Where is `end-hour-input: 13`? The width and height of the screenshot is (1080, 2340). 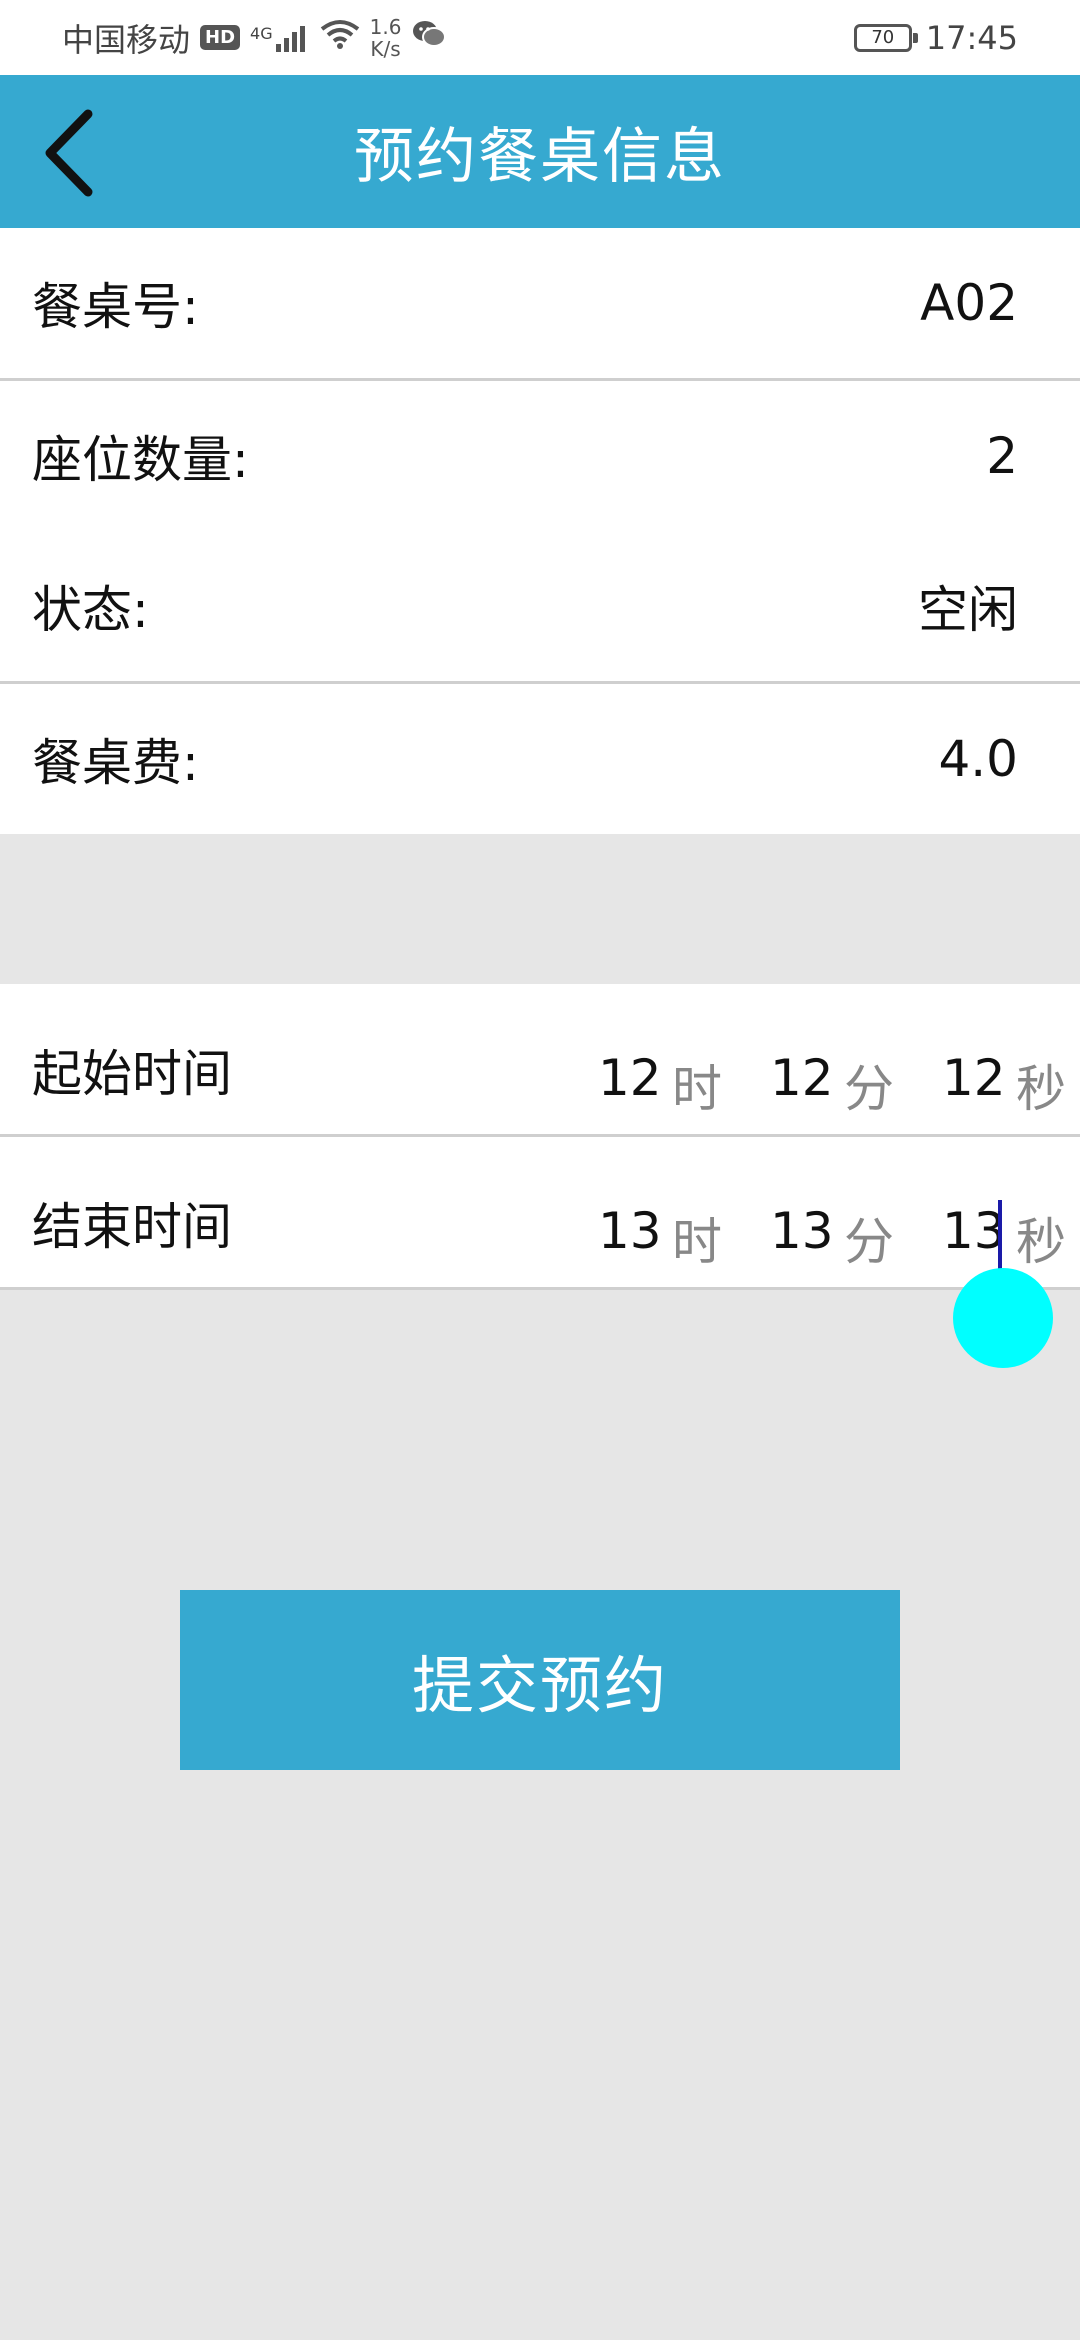 end-hour-input: 13 is located at coordinates (630, 1231).